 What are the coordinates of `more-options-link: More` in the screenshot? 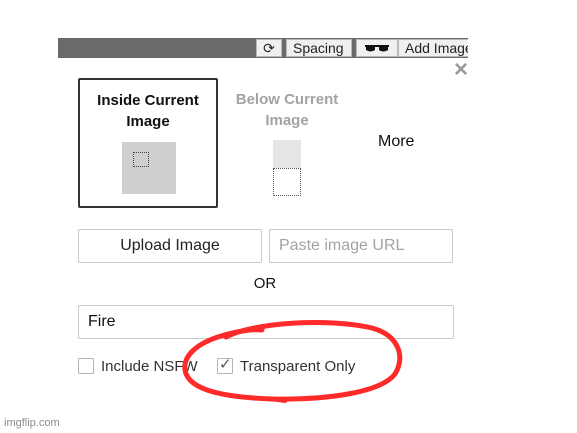 It's located at (396, 142).